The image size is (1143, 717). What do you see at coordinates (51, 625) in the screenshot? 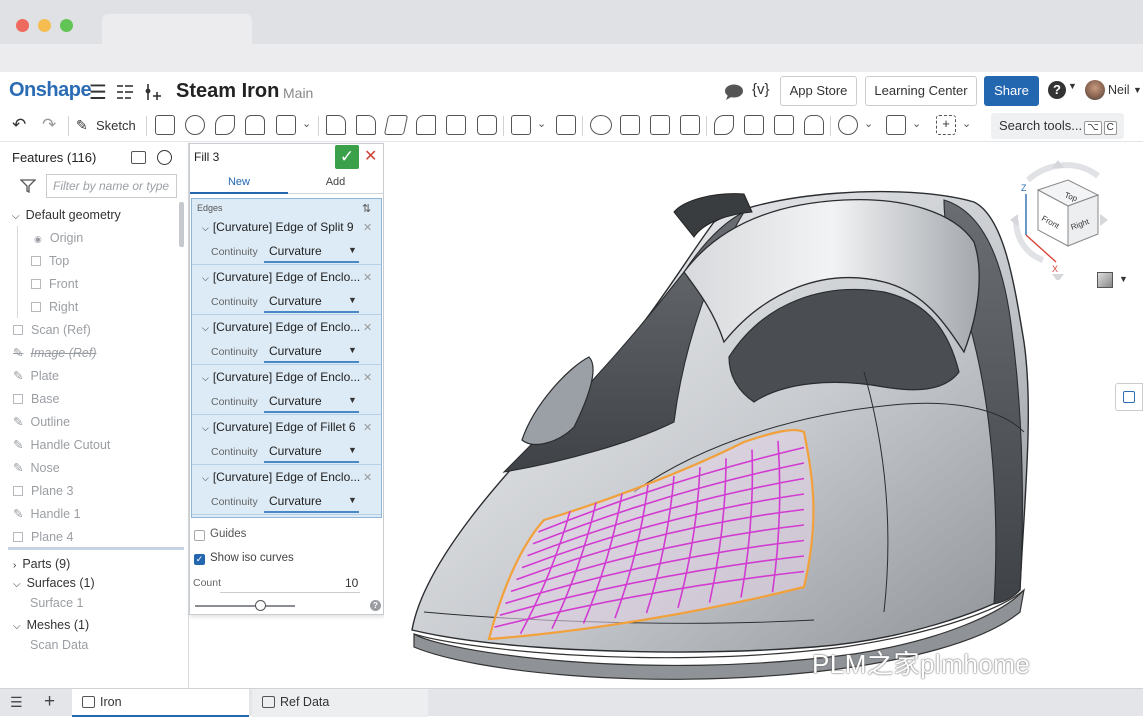
I see `meshes-group: ⌵ Meshes (1)` at bounding box center [51, 625].